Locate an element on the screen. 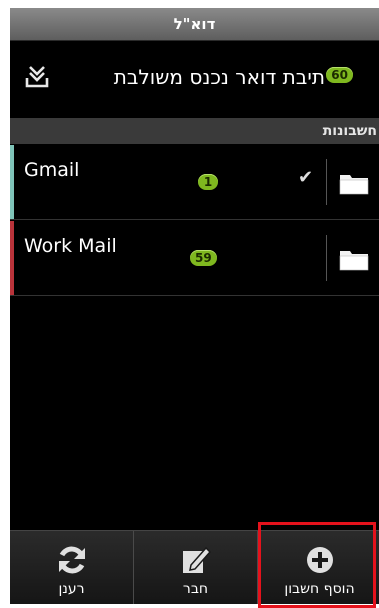 The height and width of the screenshot is (608, 379). combined-unread-badge: 60 is located at coordinates (339, 75).